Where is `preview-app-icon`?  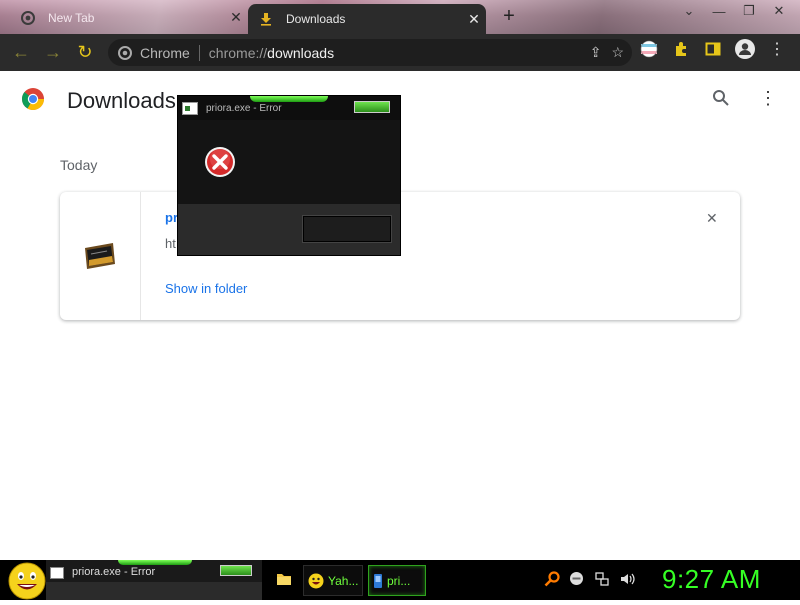
preview-app-icon is located at coordinates (57, 573).